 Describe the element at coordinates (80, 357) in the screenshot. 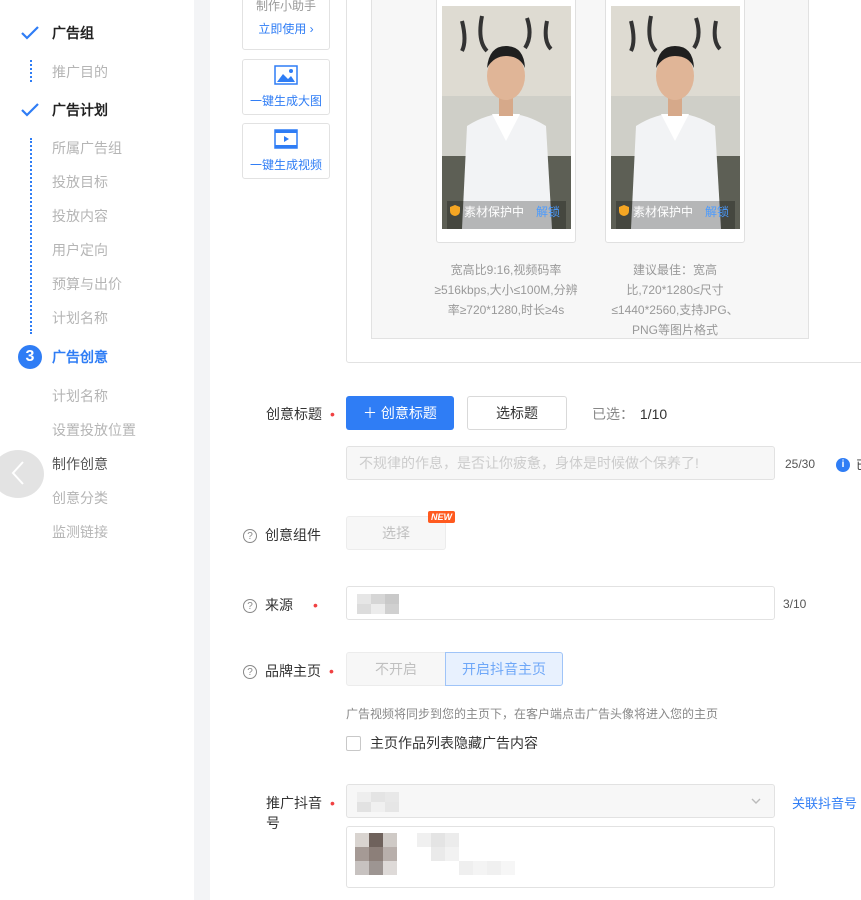

I see `step-label: 广告创意` at that location.